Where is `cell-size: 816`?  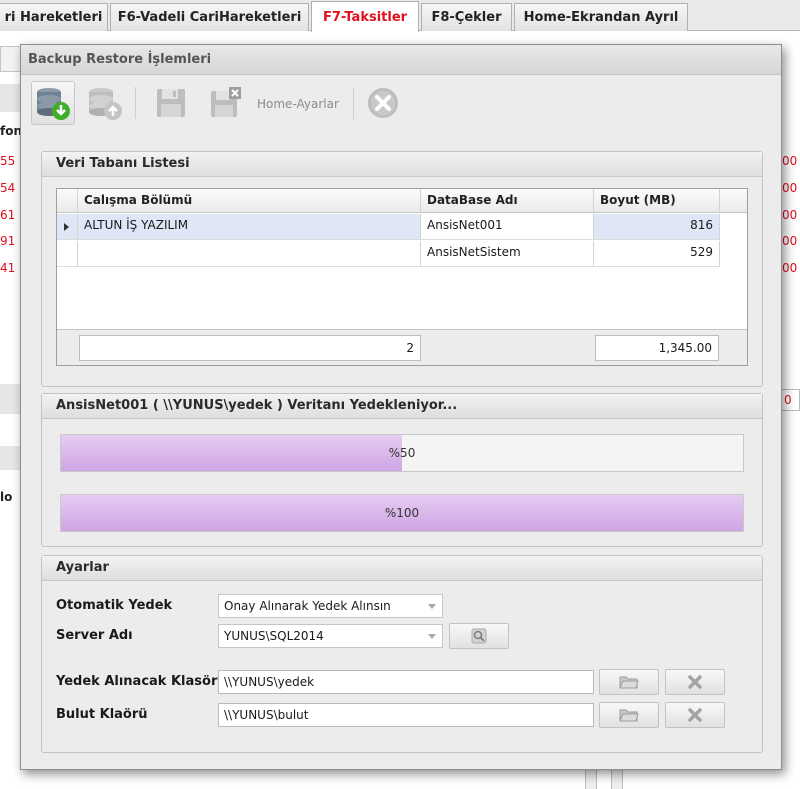 cell-size: 816 is located at coordinates (657, 226).